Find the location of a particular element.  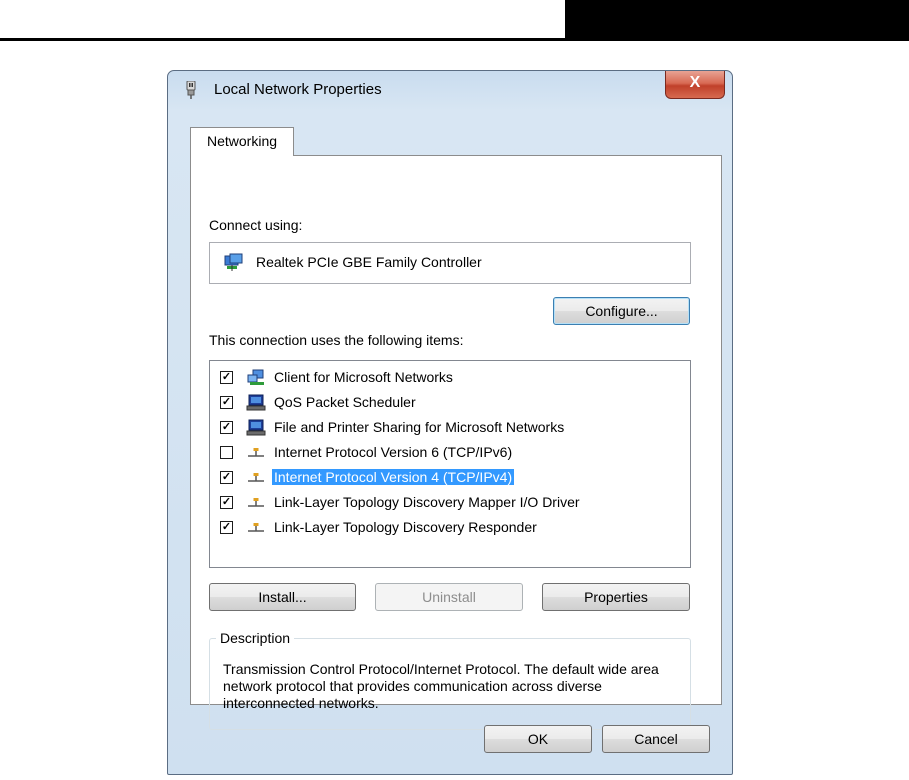

item-label: QoS Packet Scheduler is located at coordinates (345, 402).